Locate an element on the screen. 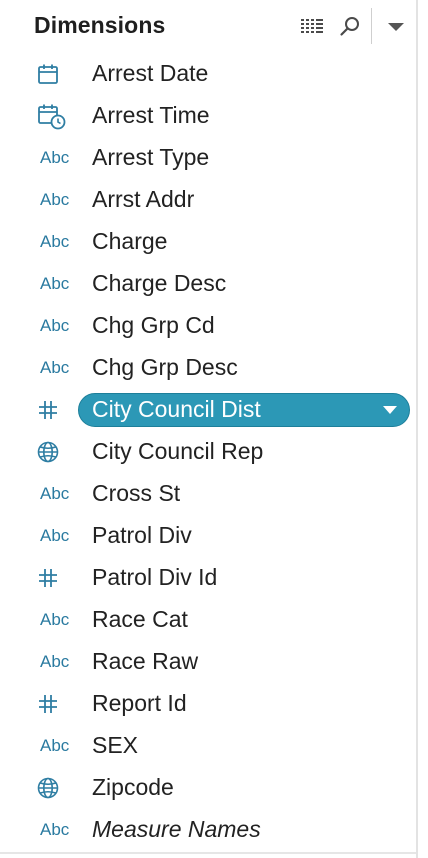 The height and width of the screenshot is (858, 428). calendar-clock-icon is located at coordinates (56, 117).